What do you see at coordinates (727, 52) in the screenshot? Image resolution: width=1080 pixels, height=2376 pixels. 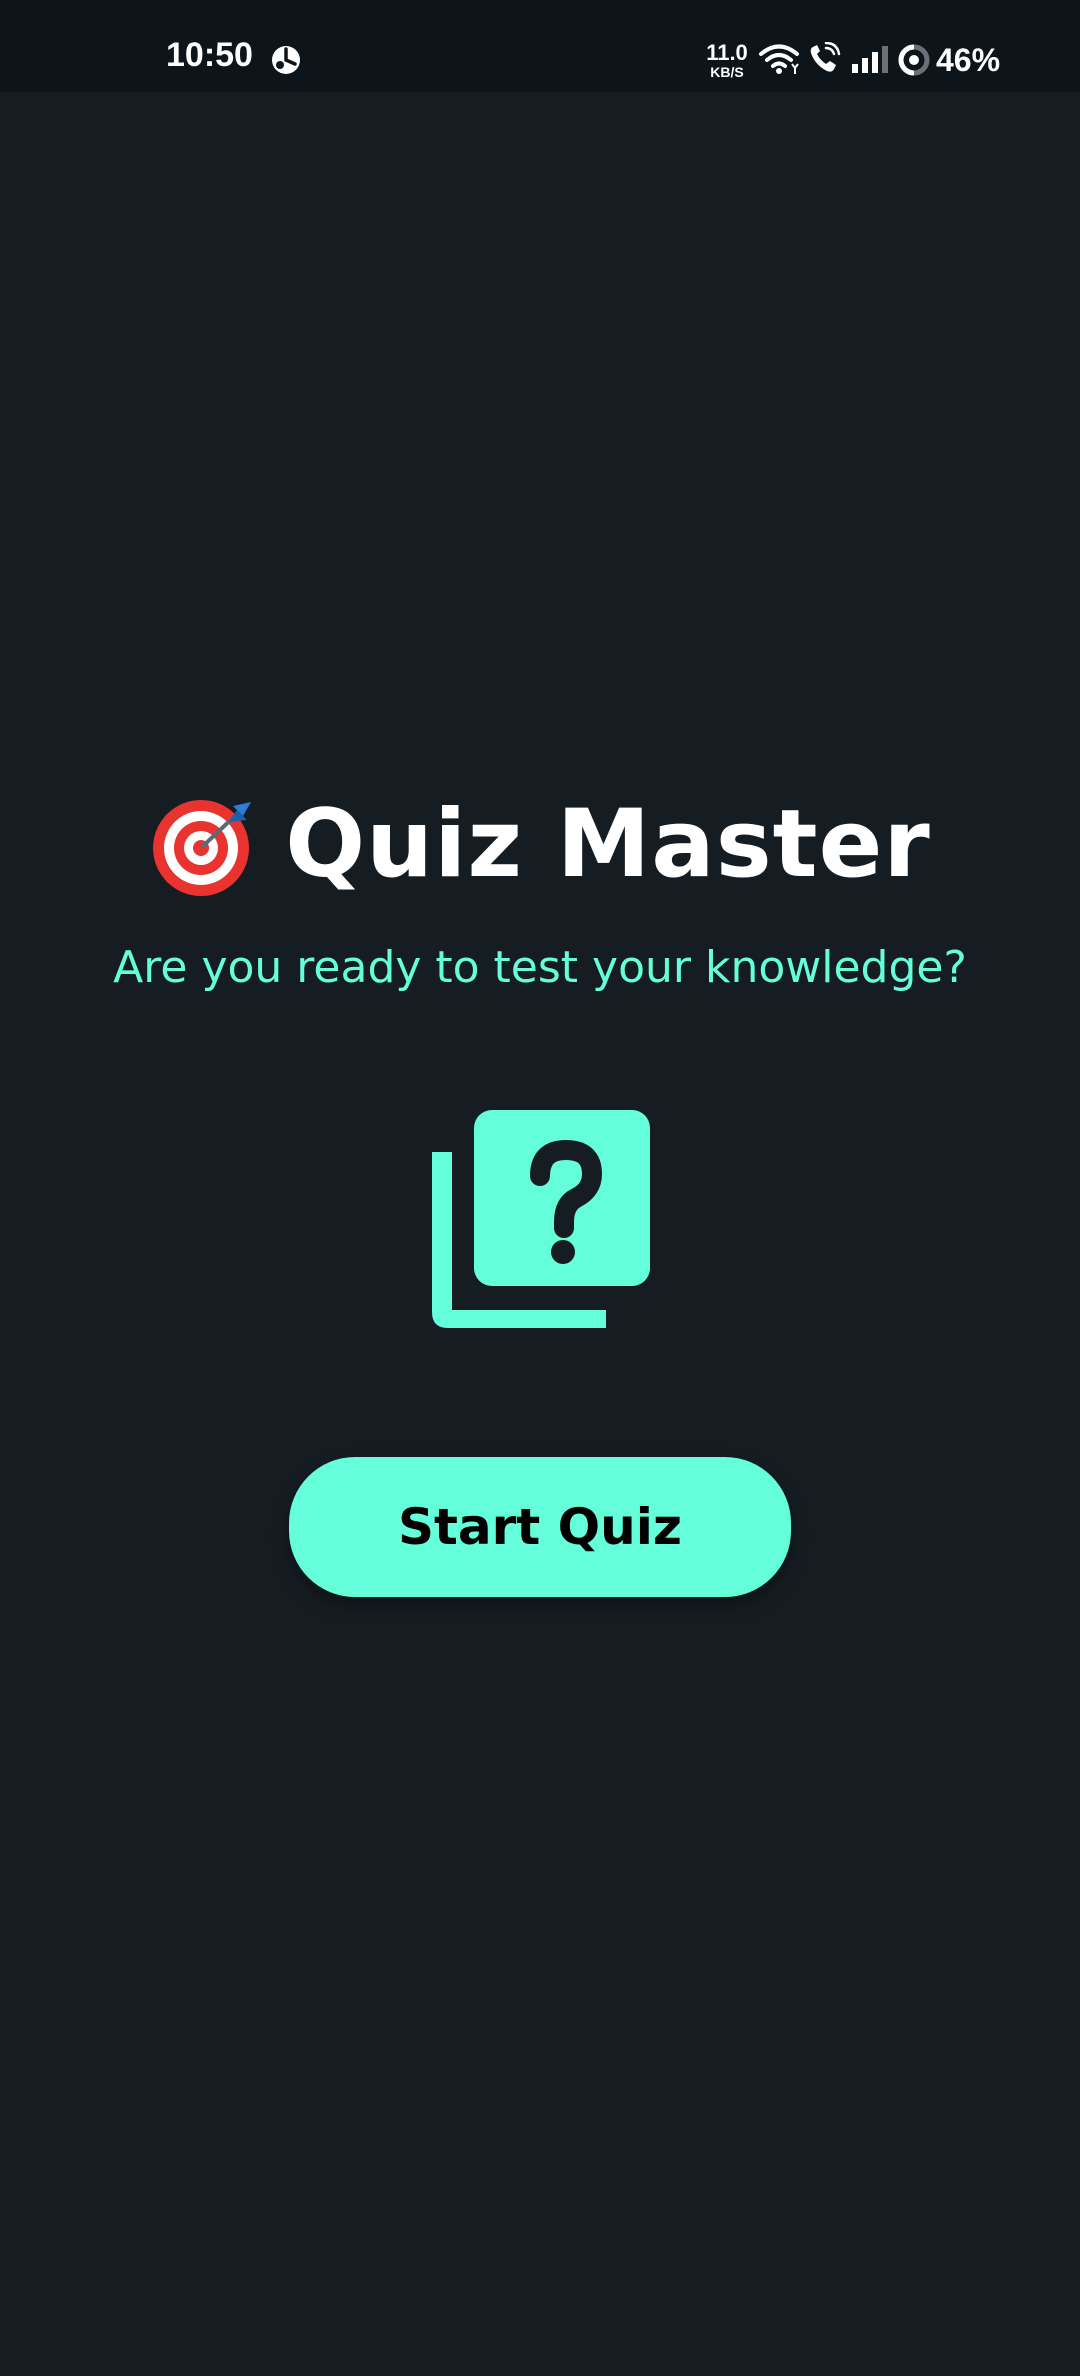 I see `network-speed-value: 11.0` at bounding box center [727, 52].